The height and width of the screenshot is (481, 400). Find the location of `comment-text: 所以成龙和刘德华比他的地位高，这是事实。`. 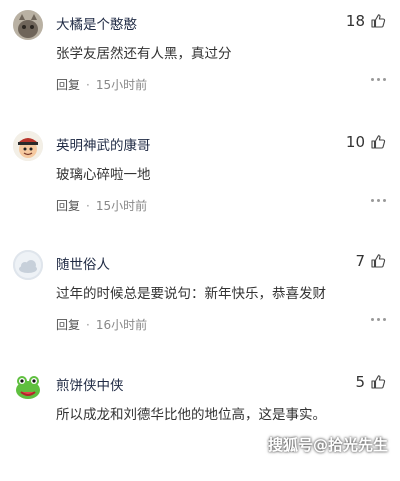

comment-text: 所以成龙和刘德华比他的地位高，这是事实。 is located at coordinates (191, 415).